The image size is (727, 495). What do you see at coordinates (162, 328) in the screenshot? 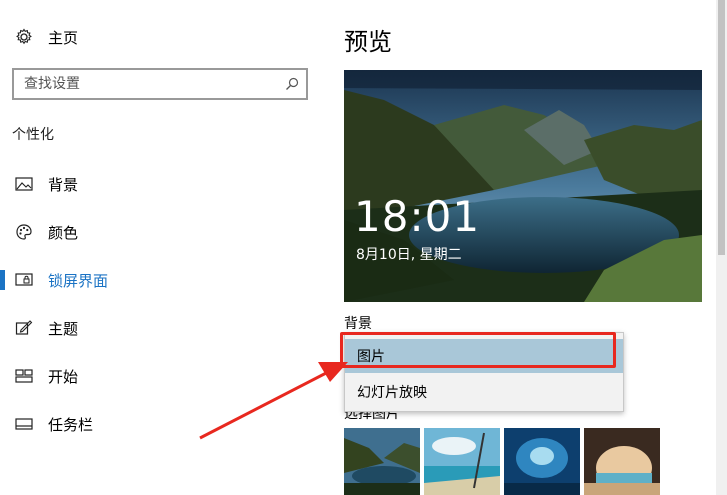
I see `sidebar-item-themes: 主题` at bounding box center [162, 328].